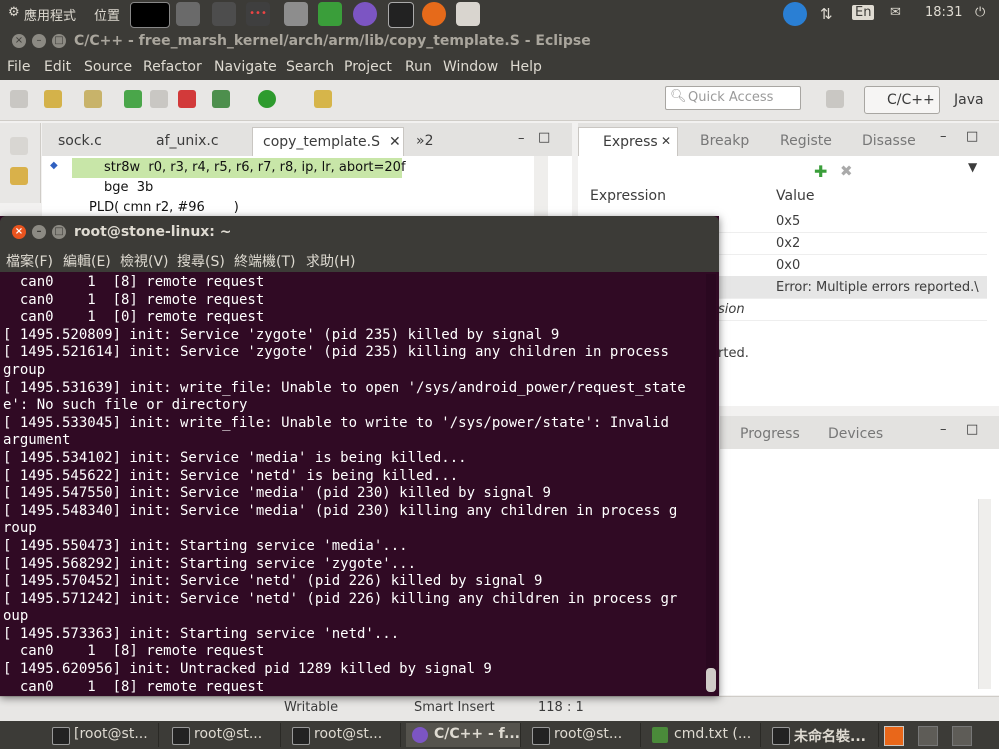 The width and height of the screenshot is (999, 749). I want to click on app-menu-icon: ⚙, so click(14, 12).